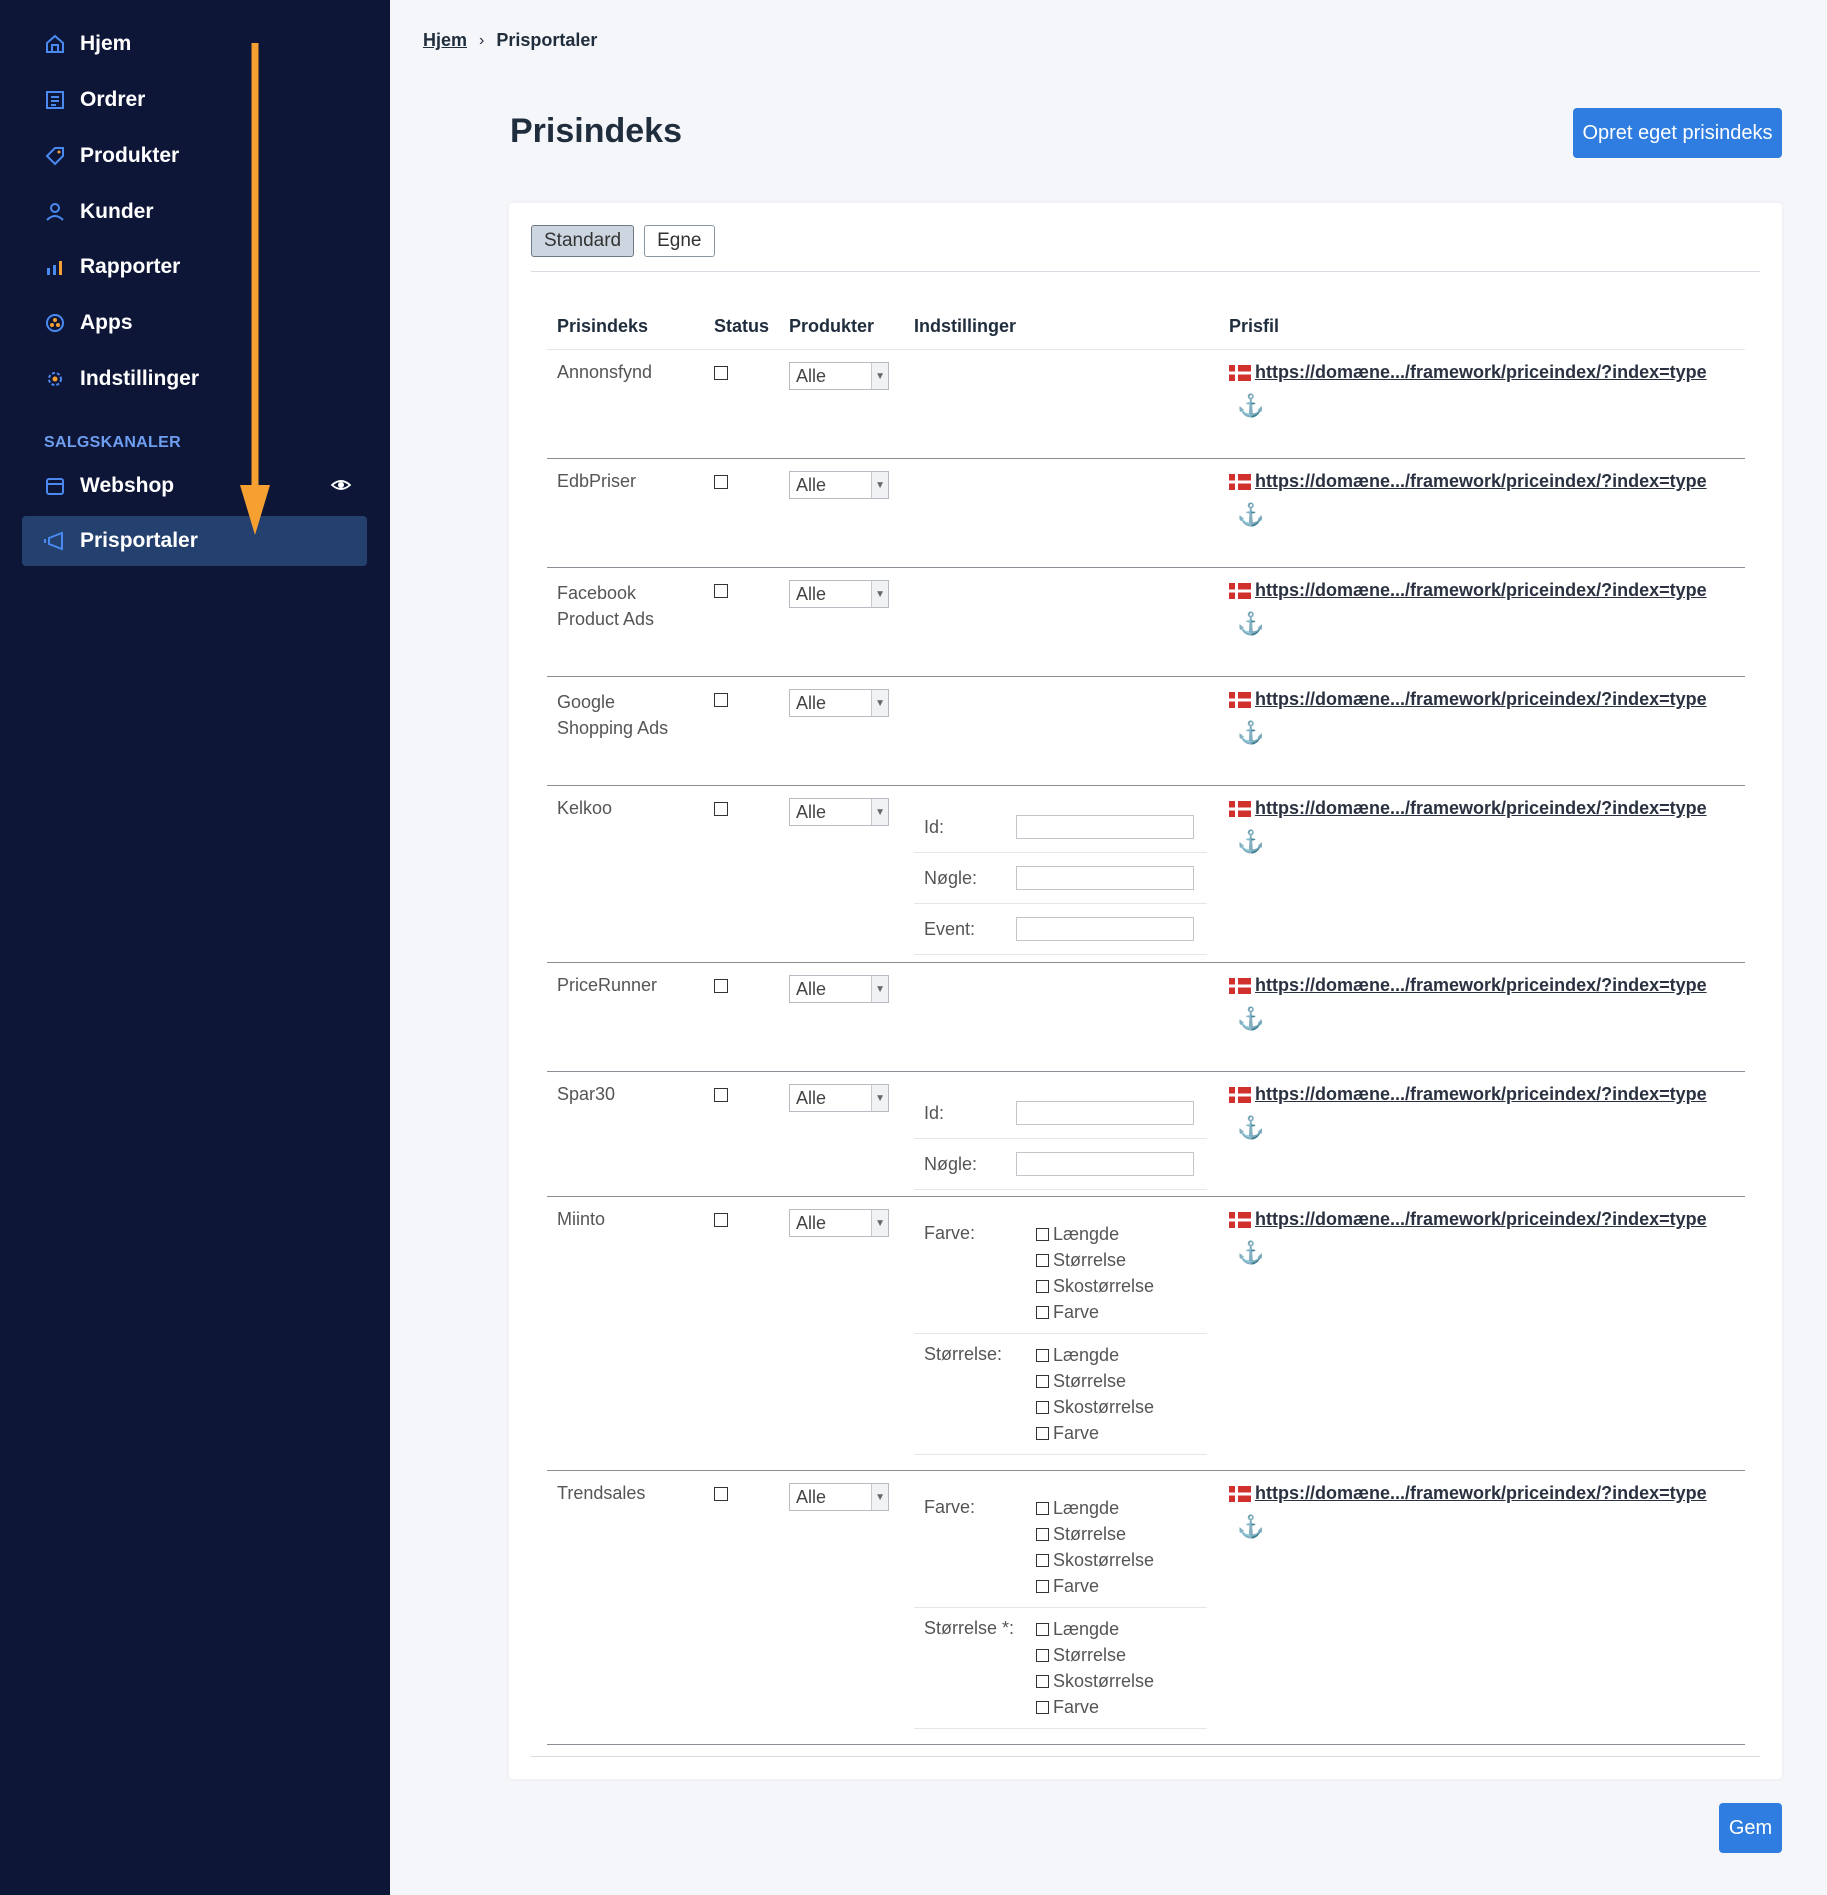  I want to click on sidebar-item-webshop: Webshop, so click(194, 486).